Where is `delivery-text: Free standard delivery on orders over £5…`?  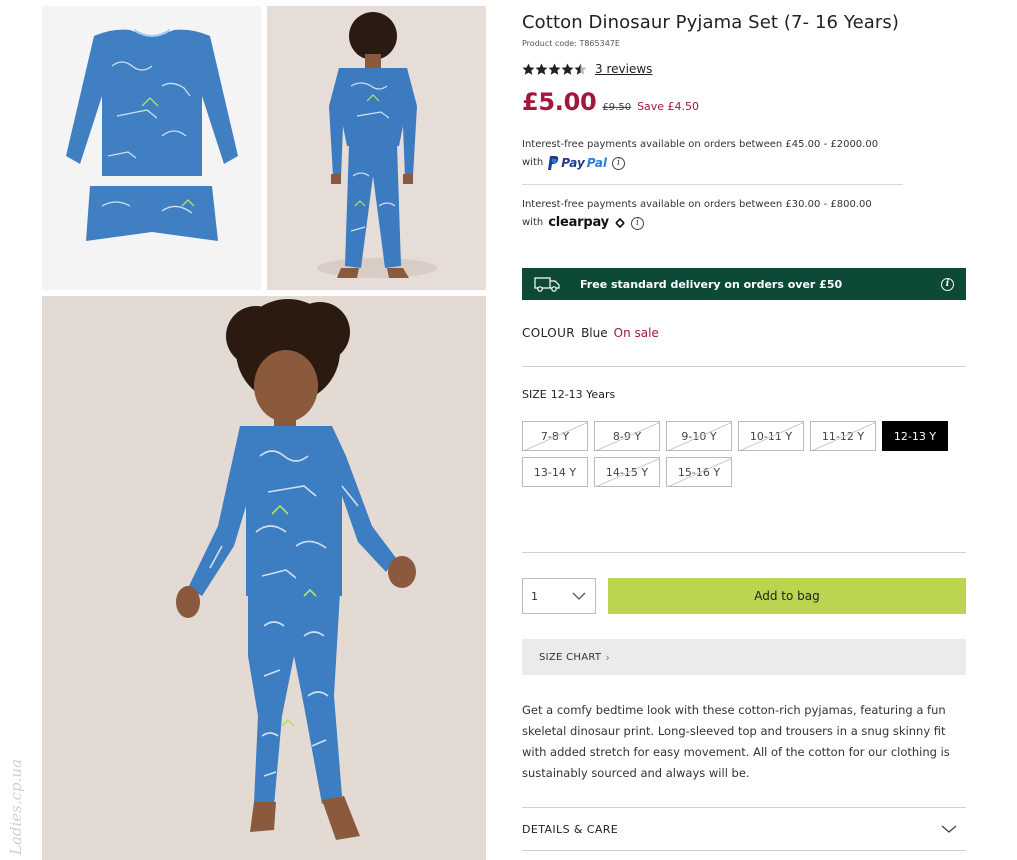 delivery-text: Free standard delivery on orders over £5… is located at coordinates (711, 284).